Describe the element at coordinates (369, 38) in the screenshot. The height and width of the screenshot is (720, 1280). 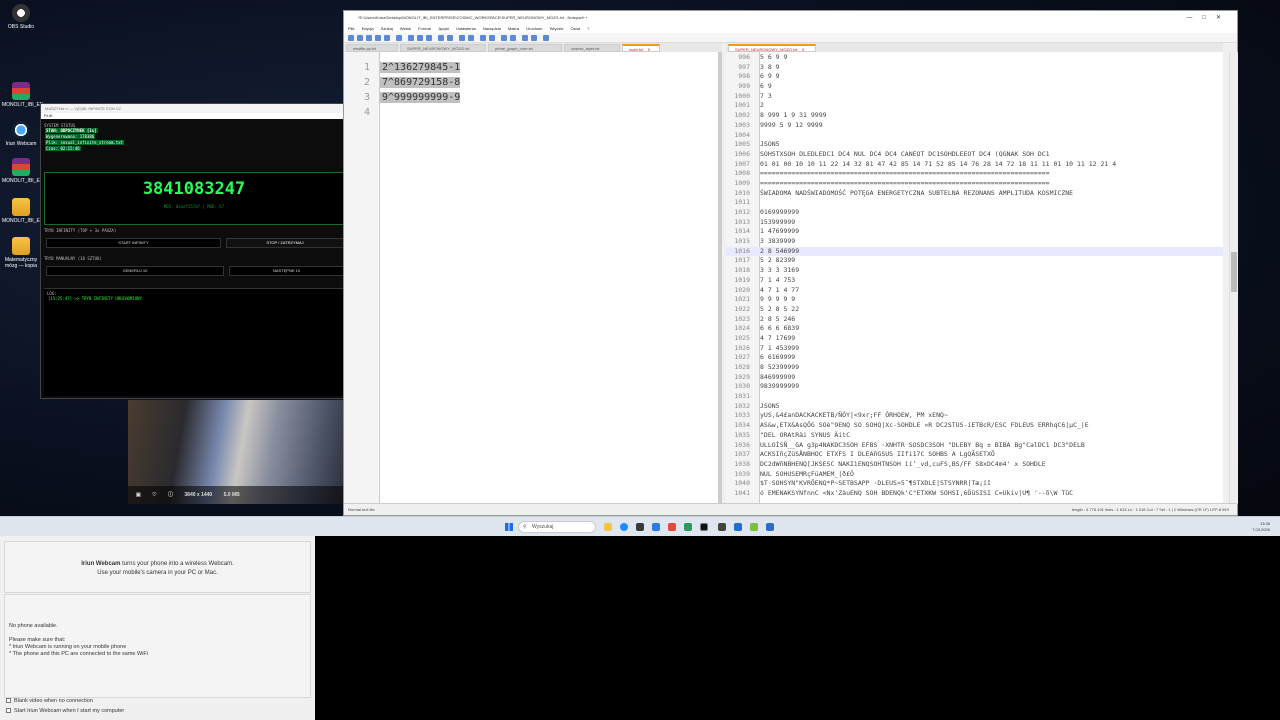
I see `save-icon` at that location.